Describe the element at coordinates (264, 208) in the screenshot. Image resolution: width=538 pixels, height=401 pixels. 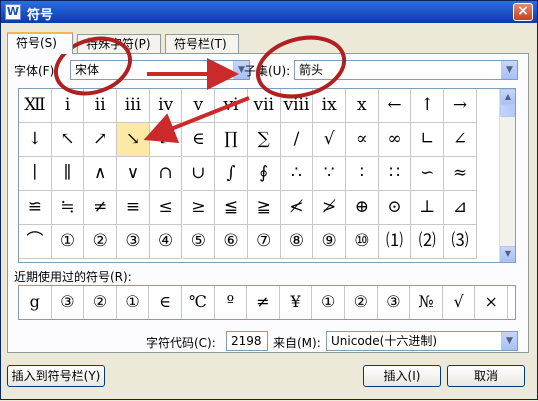
I see `symbol-cell: ≧` at that location.